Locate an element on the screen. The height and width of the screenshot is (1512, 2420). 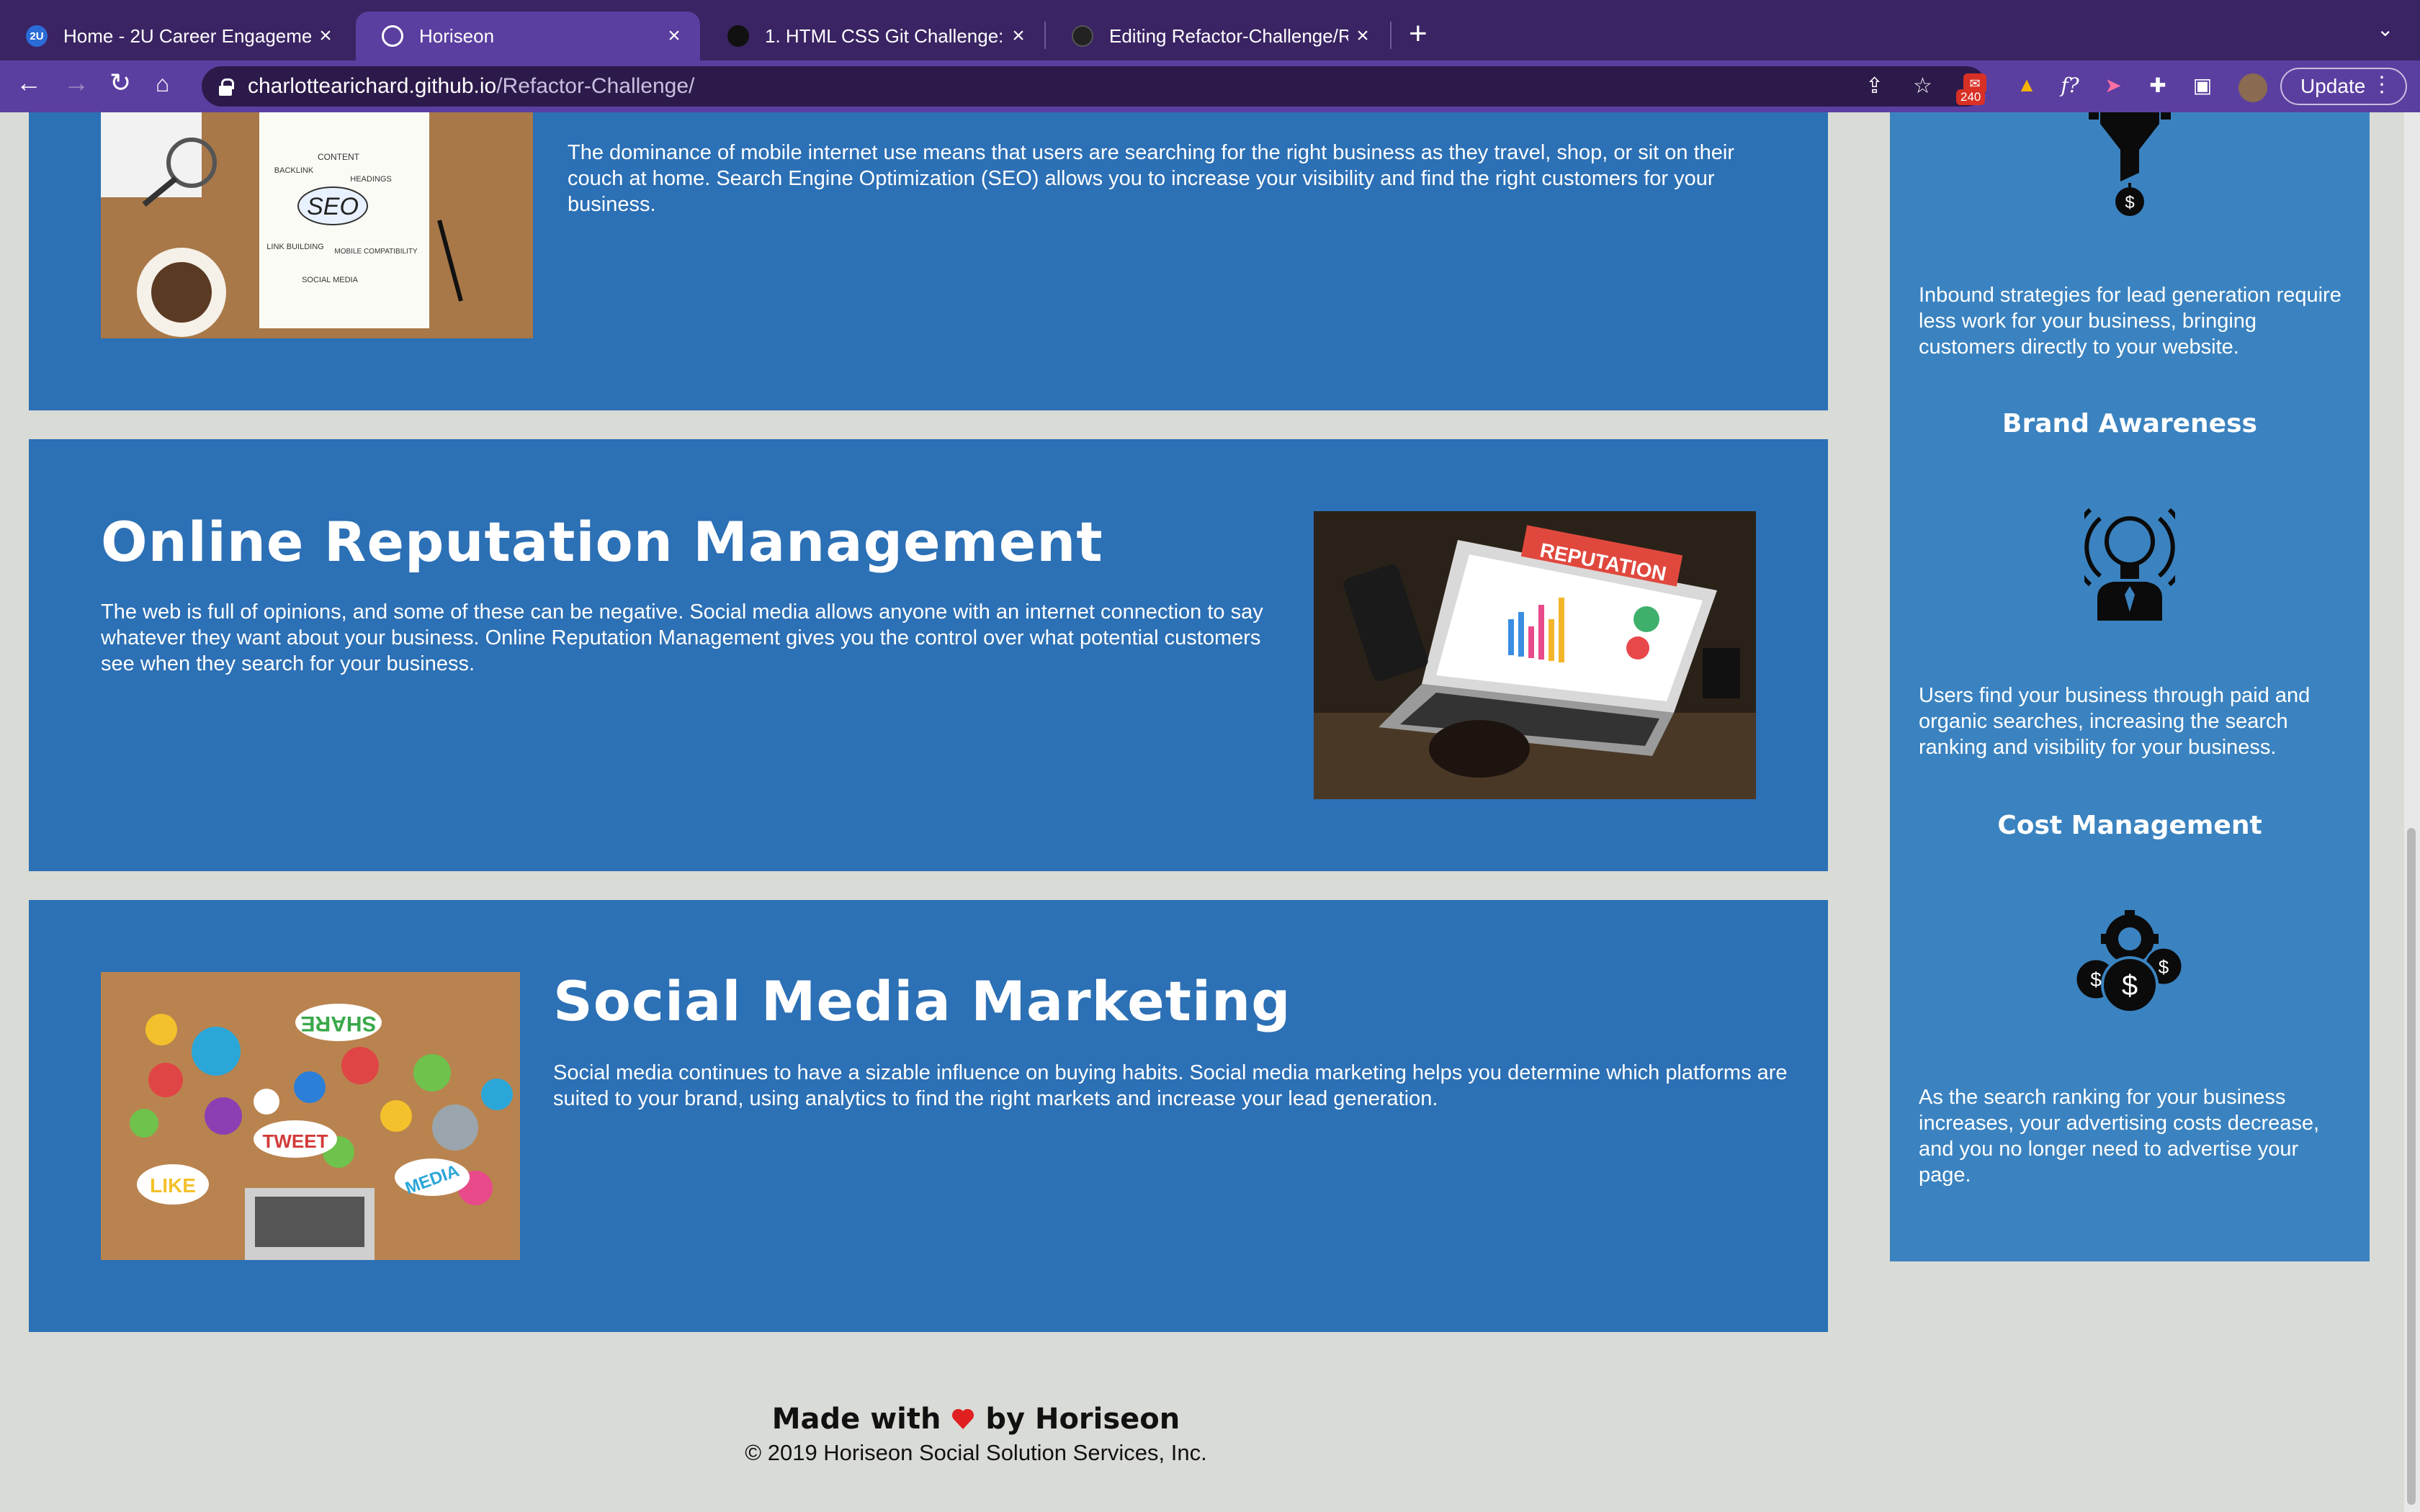
home-icon: ⌂ is located at coordinates (162, 84).